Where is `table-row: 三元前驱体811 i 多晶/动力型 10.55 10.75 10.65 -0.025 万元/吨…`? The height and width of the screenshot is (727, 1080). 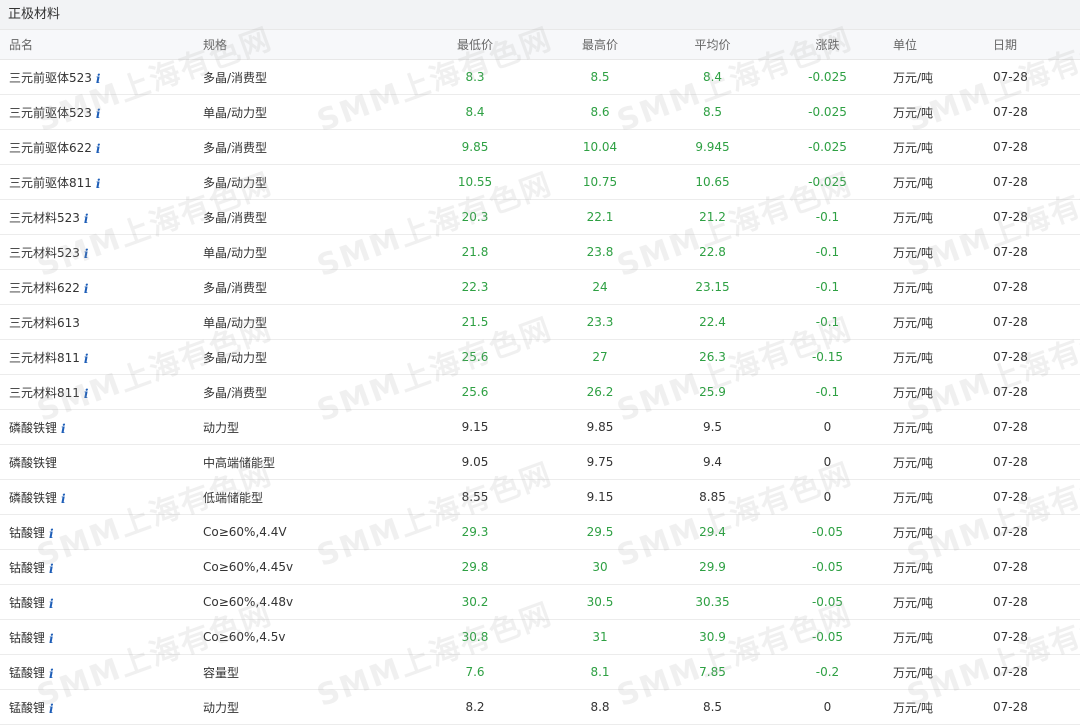 table-row: 三元前驱体811 i 多晶/动力型 10.55 10.75 10.65 -0.025 万元/吨… is located at coordinates (540, 182).